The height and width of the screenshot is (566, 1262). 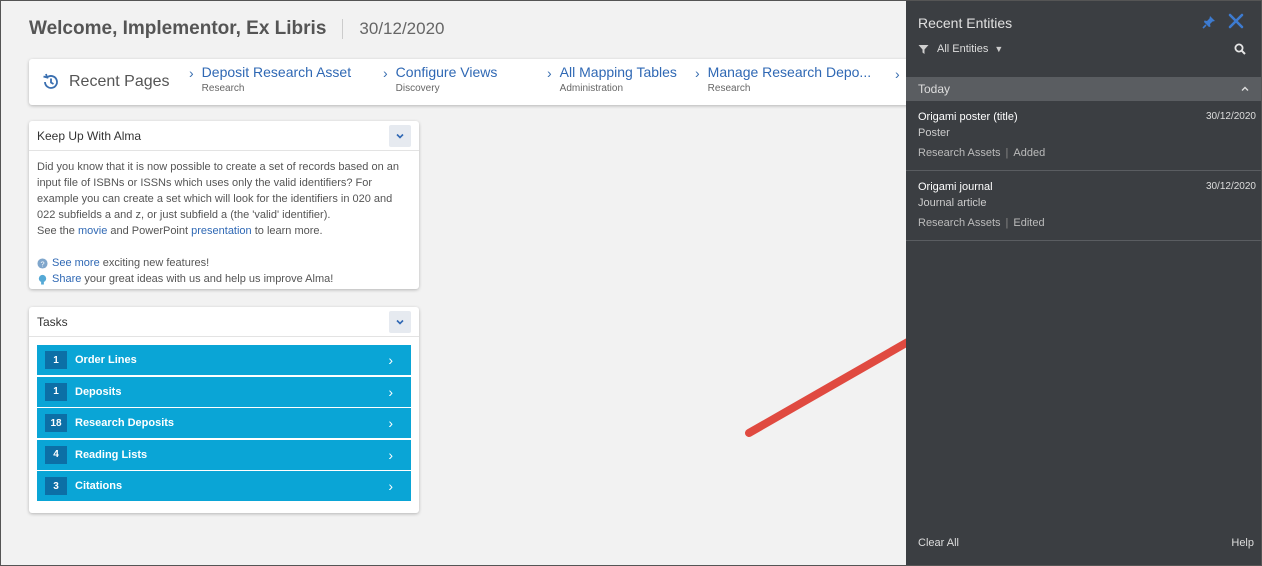 What do you see at coordinates (56, 231) in the screenshot?
I see `text: See the` at bounding box center [56, 231].